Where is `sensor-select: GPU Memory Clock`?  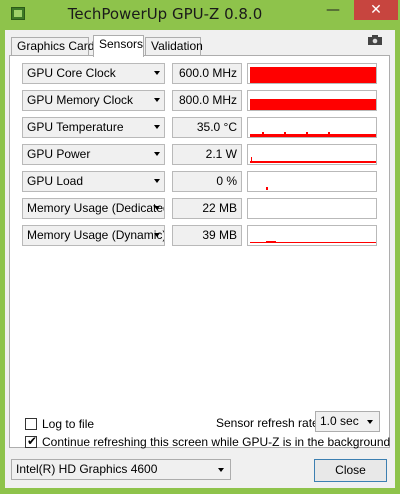 sensor-select: GPU Memory Clock is located at coordinates (93, 100).